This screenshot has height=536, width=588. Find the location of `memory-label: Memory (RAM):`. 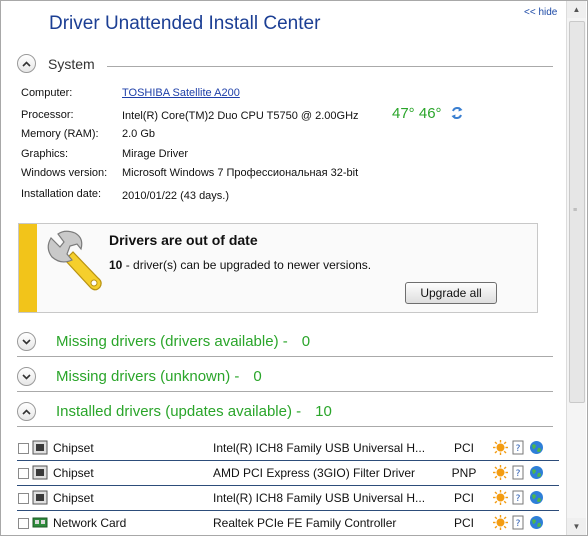

memory-label: Memory (RAM): is located at coordinates (60, 134).